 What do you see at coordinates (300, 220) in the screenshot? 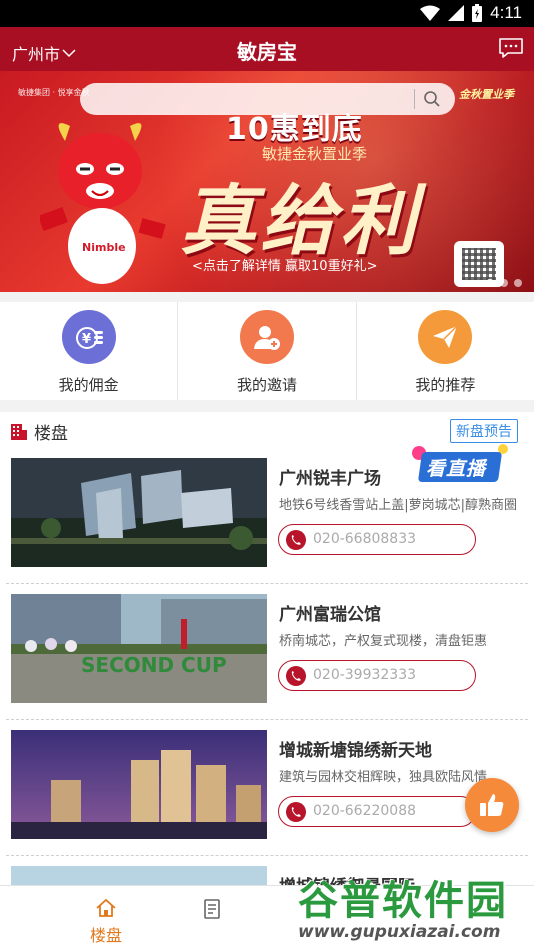
I see `banner-big-text: 真给利` at bounding box center [300, 220].